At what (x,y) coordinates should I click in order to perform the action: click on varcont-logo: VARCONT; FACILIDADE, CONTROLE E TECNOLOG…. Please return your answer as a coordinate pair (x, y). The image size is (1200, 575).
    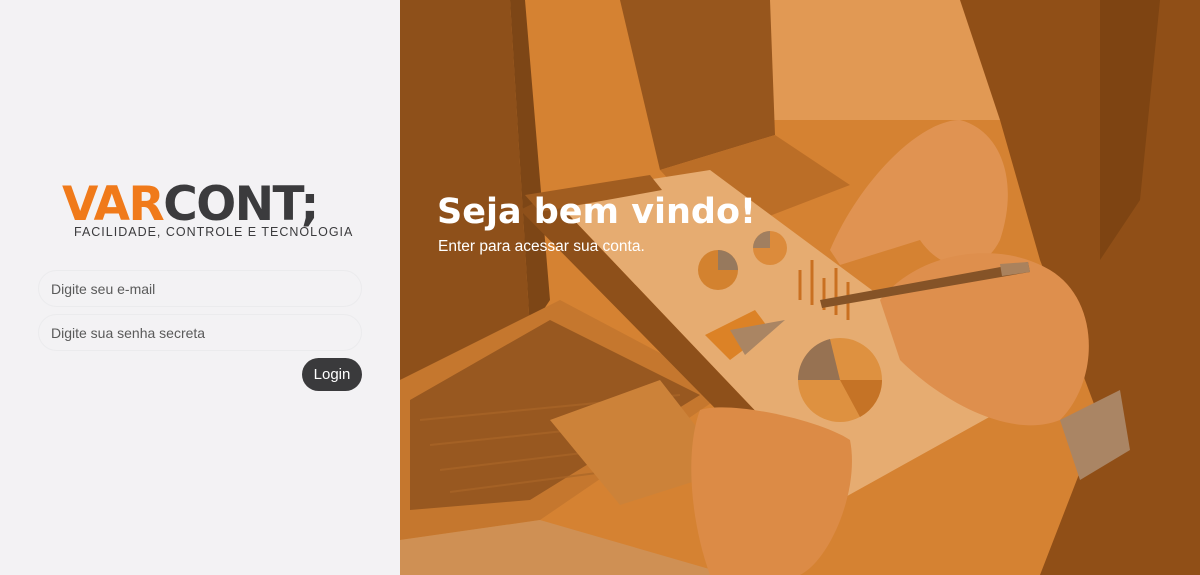
    Looking at the image, I should click on (207, 210).